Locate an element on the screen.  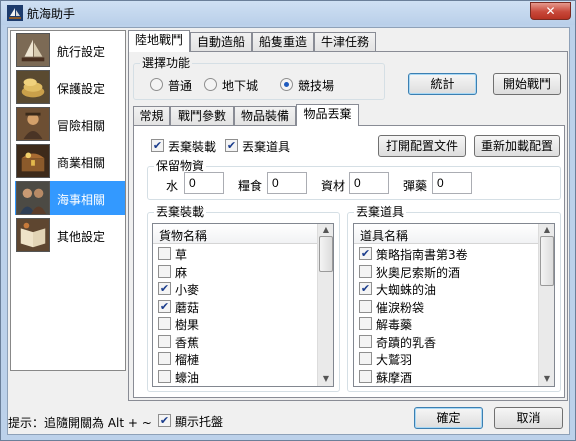
sidebar-item-other: 其他設定 is located at coordinates (70, 235).